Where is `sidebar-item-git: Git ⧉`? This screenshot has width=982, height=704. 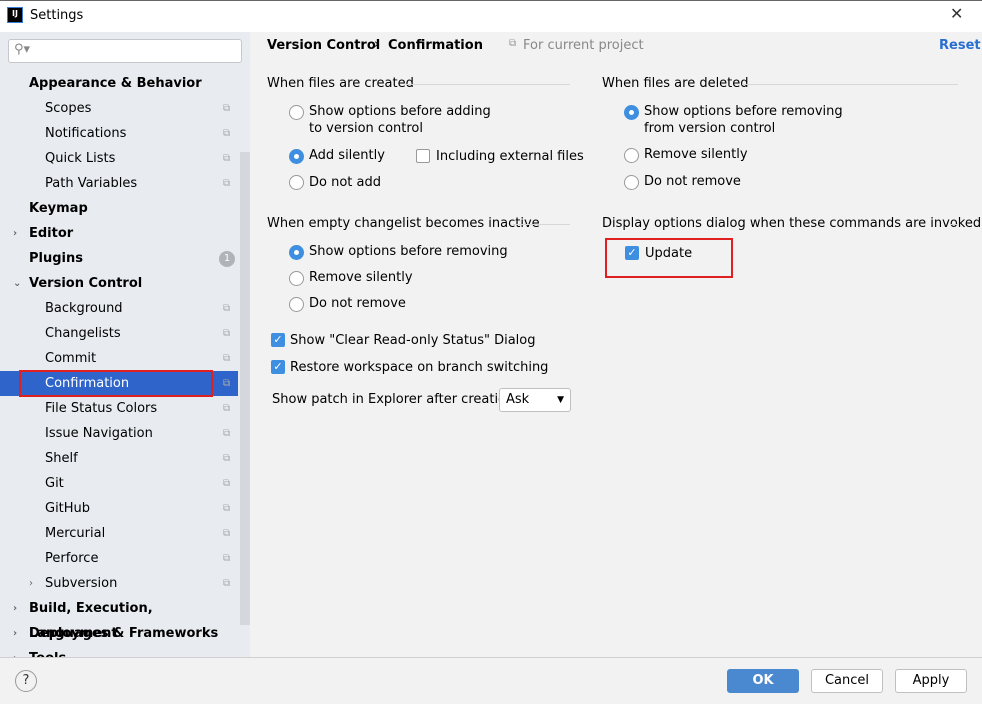
sidebar-item-git: Git ⧉ is located at coordinates (119, 483).